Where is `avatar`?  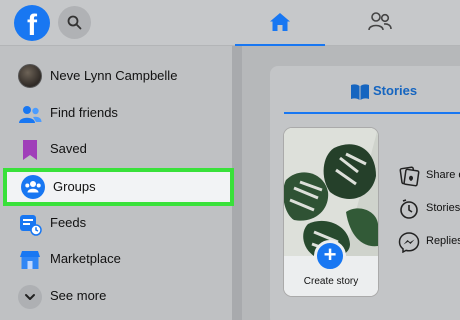 avatar is located at coordinates (30, 76).